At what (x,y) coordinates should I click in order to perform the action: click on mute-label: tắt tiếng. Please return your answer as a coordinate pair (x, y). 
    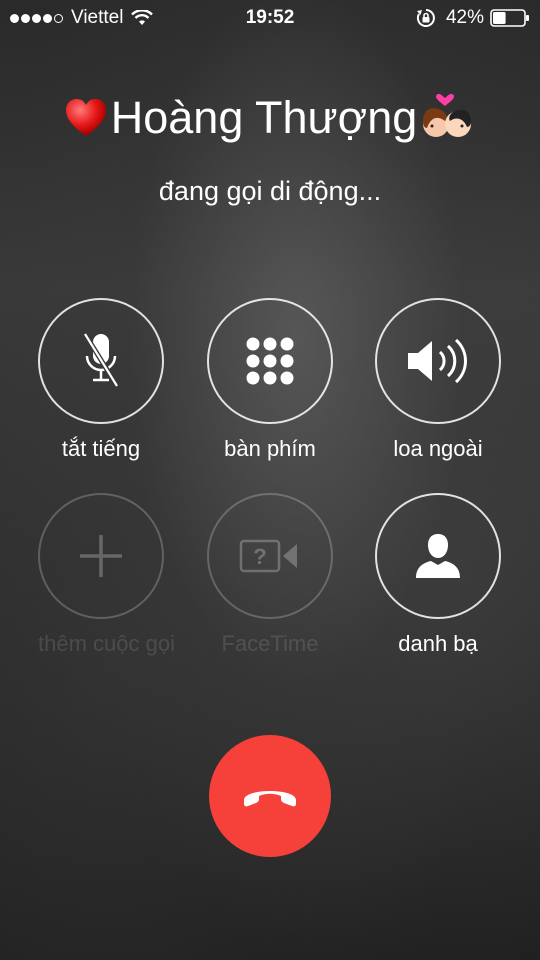
    Looking at the image, I should click on (101, 448).